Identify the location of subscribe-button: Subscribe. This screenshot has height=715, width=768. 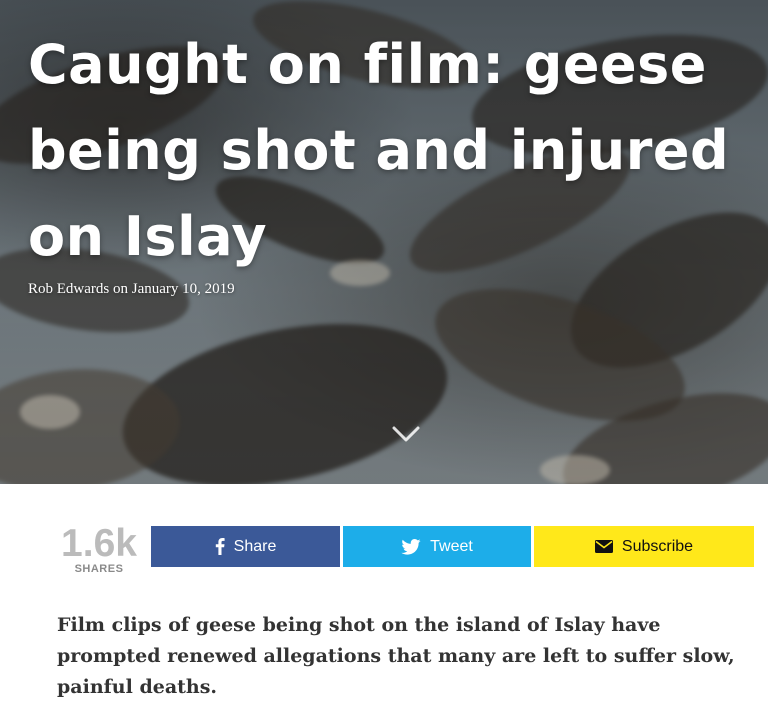
(644, 546).